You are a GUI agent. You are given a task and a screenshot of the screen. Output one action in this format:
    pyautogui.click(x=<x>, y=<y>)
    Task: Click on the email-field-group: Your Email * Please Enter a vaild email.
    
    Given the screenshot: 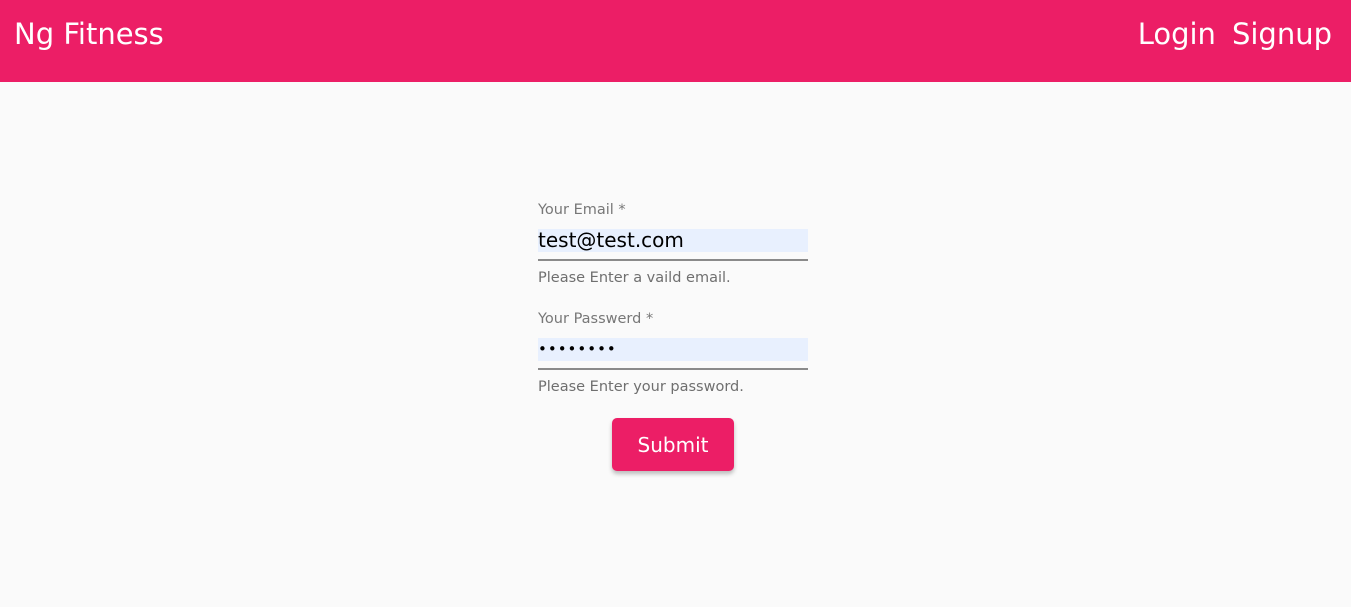 What is the action you would take?
    pyautogui.click(x=673, y=244)
    